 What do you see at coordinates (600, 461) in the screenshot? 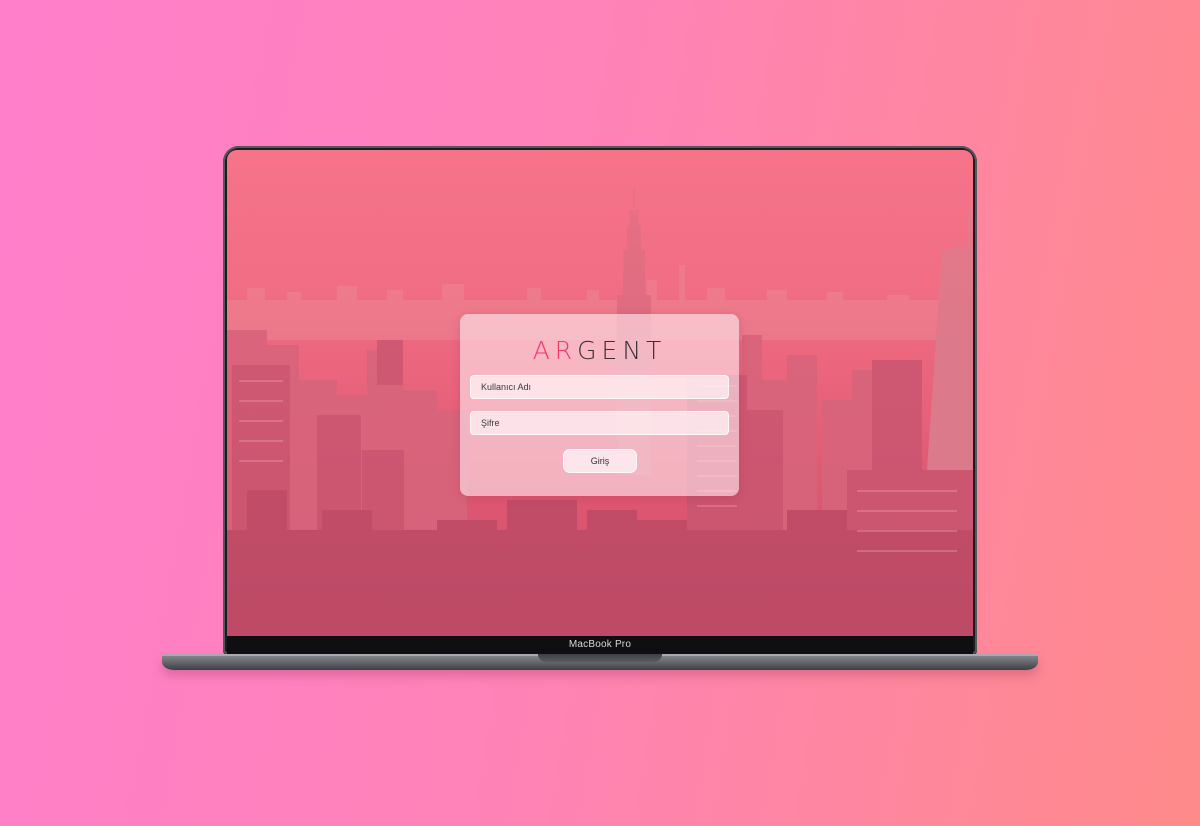
I see `login-button: Giriş` at bounding box center [600, 461].